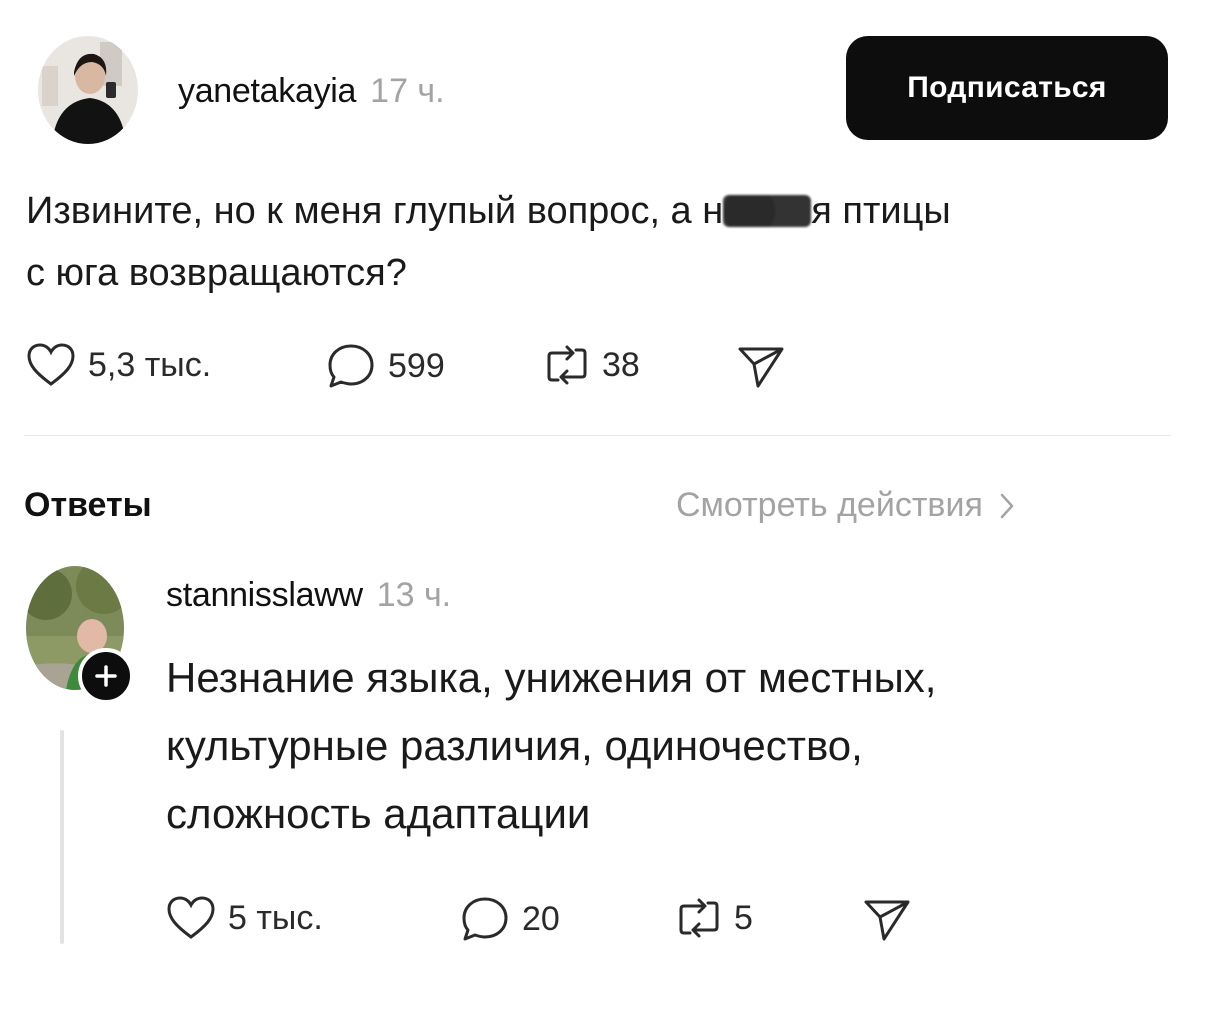 The width and height of the screenshot is (1206, 1020). What do you see at coordinates (416, 365) in the screenshot?
I see `post-comment-count: 599` at bounding box center [416, 365].